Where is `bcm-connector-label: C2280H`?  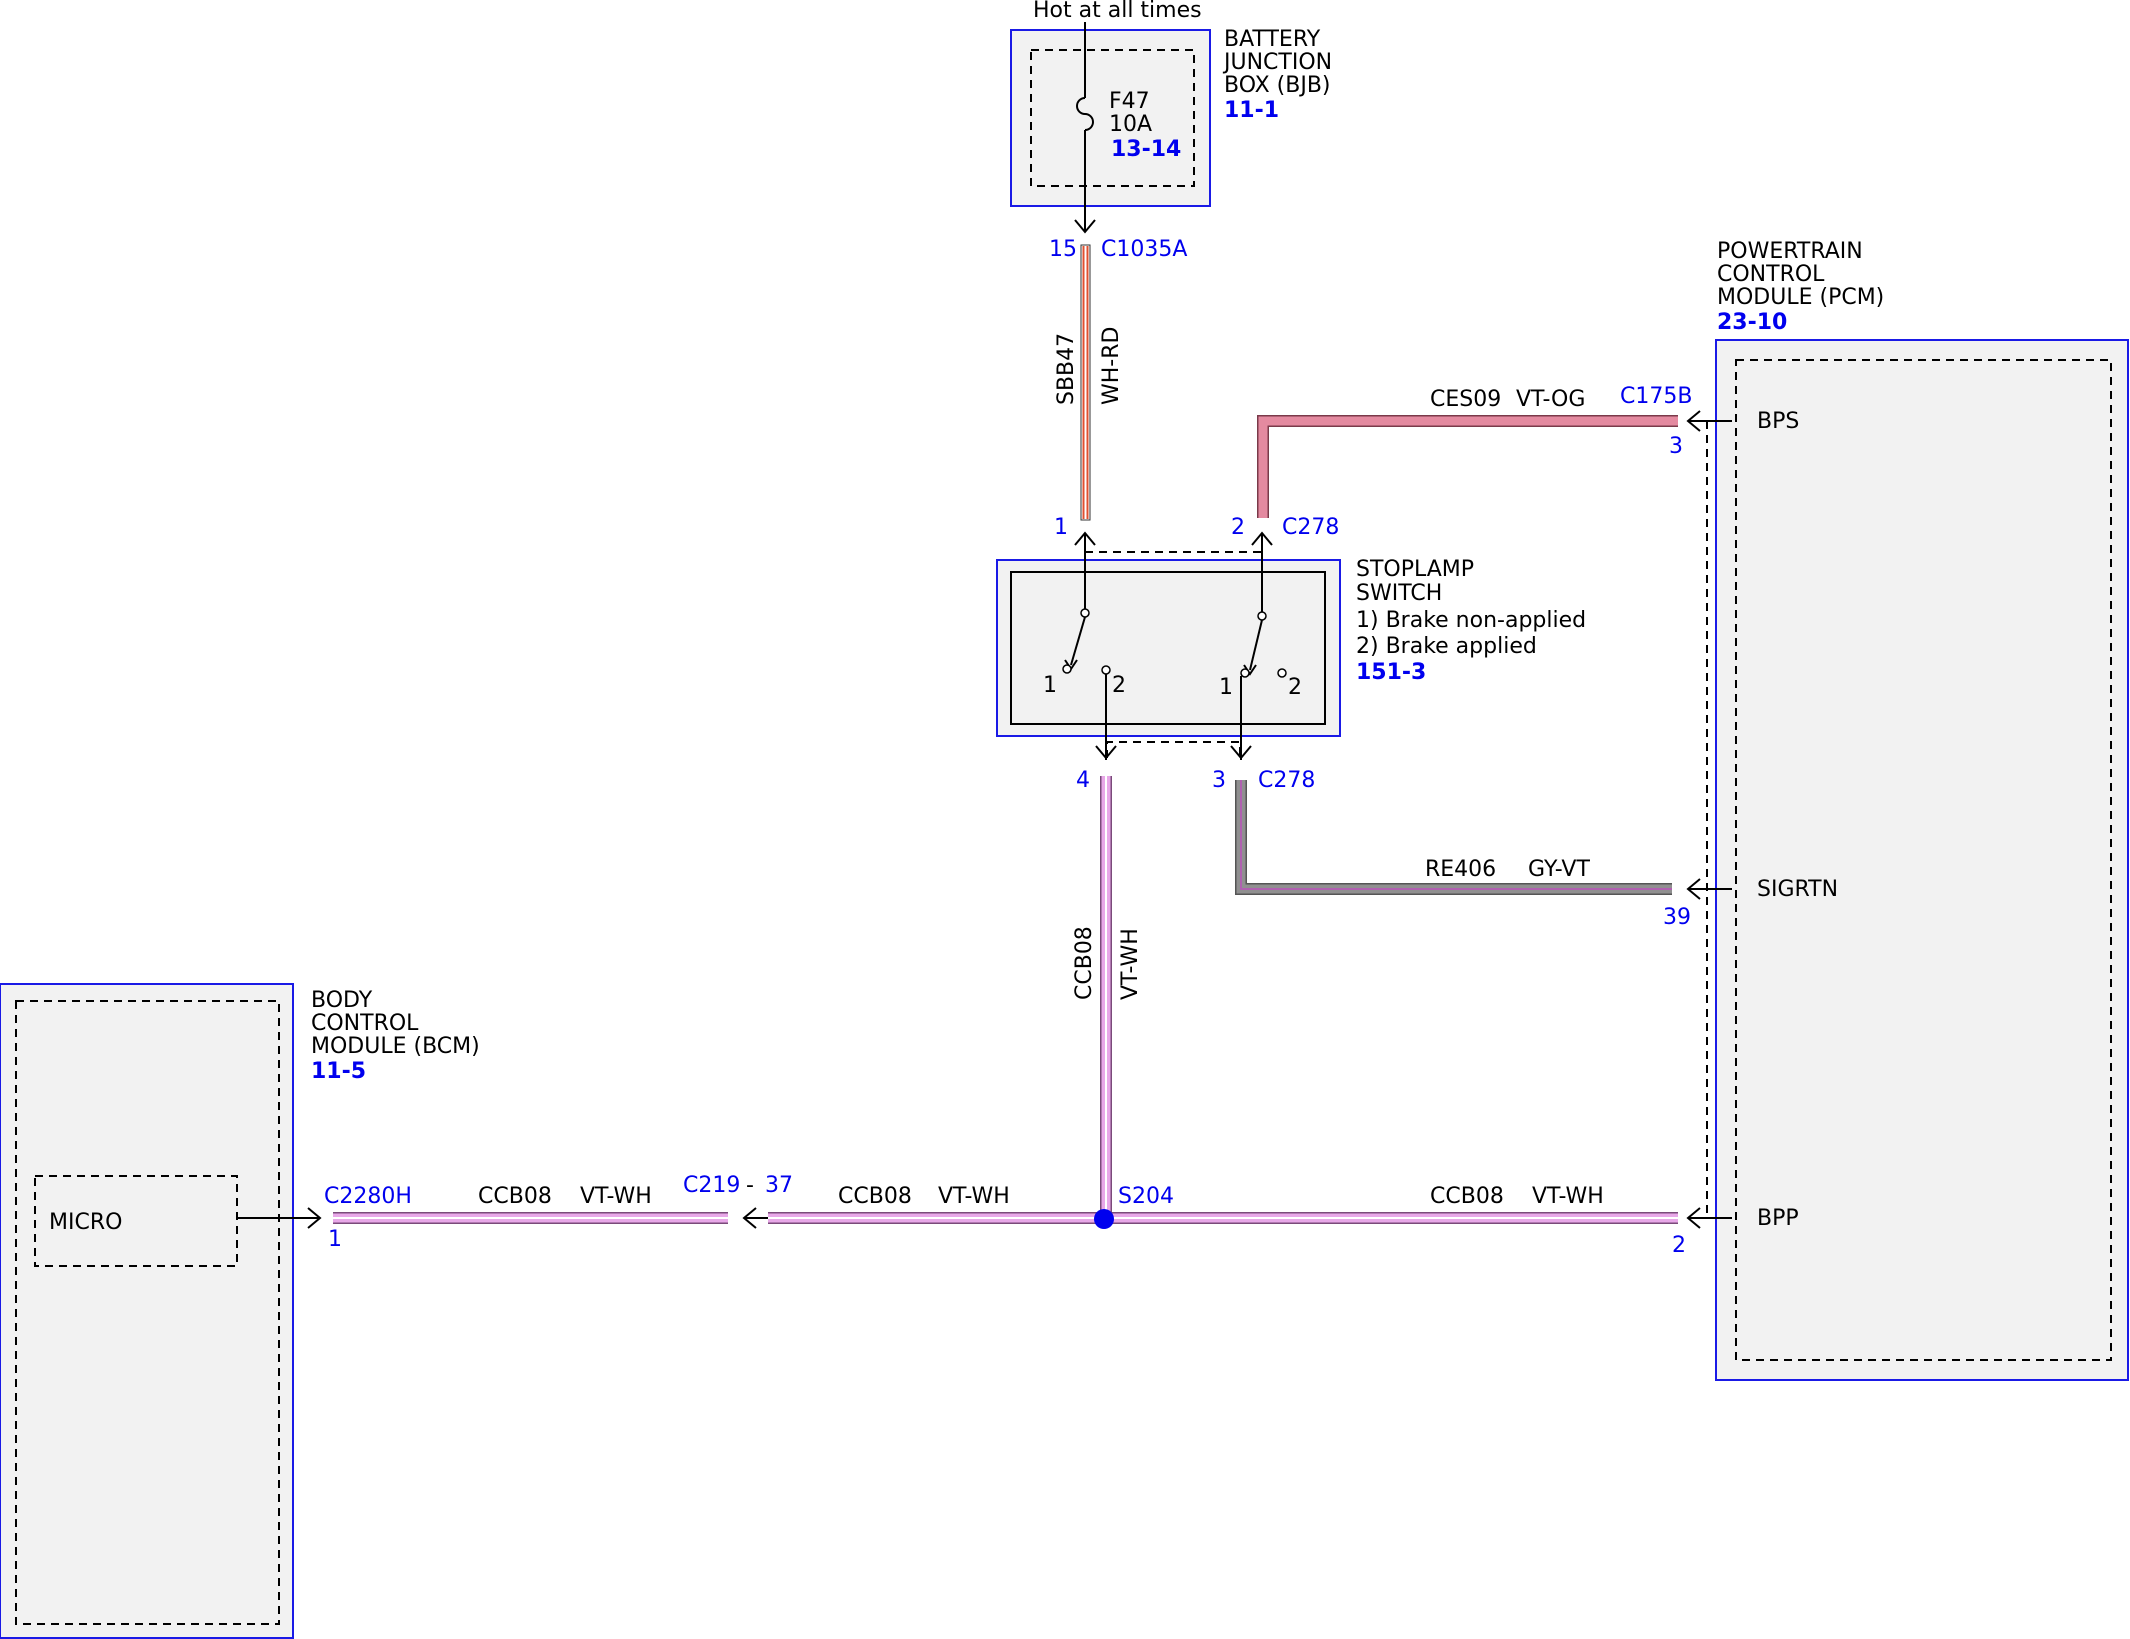 bcm-connector-label: C2280H is located at coordinates (368, 1196).